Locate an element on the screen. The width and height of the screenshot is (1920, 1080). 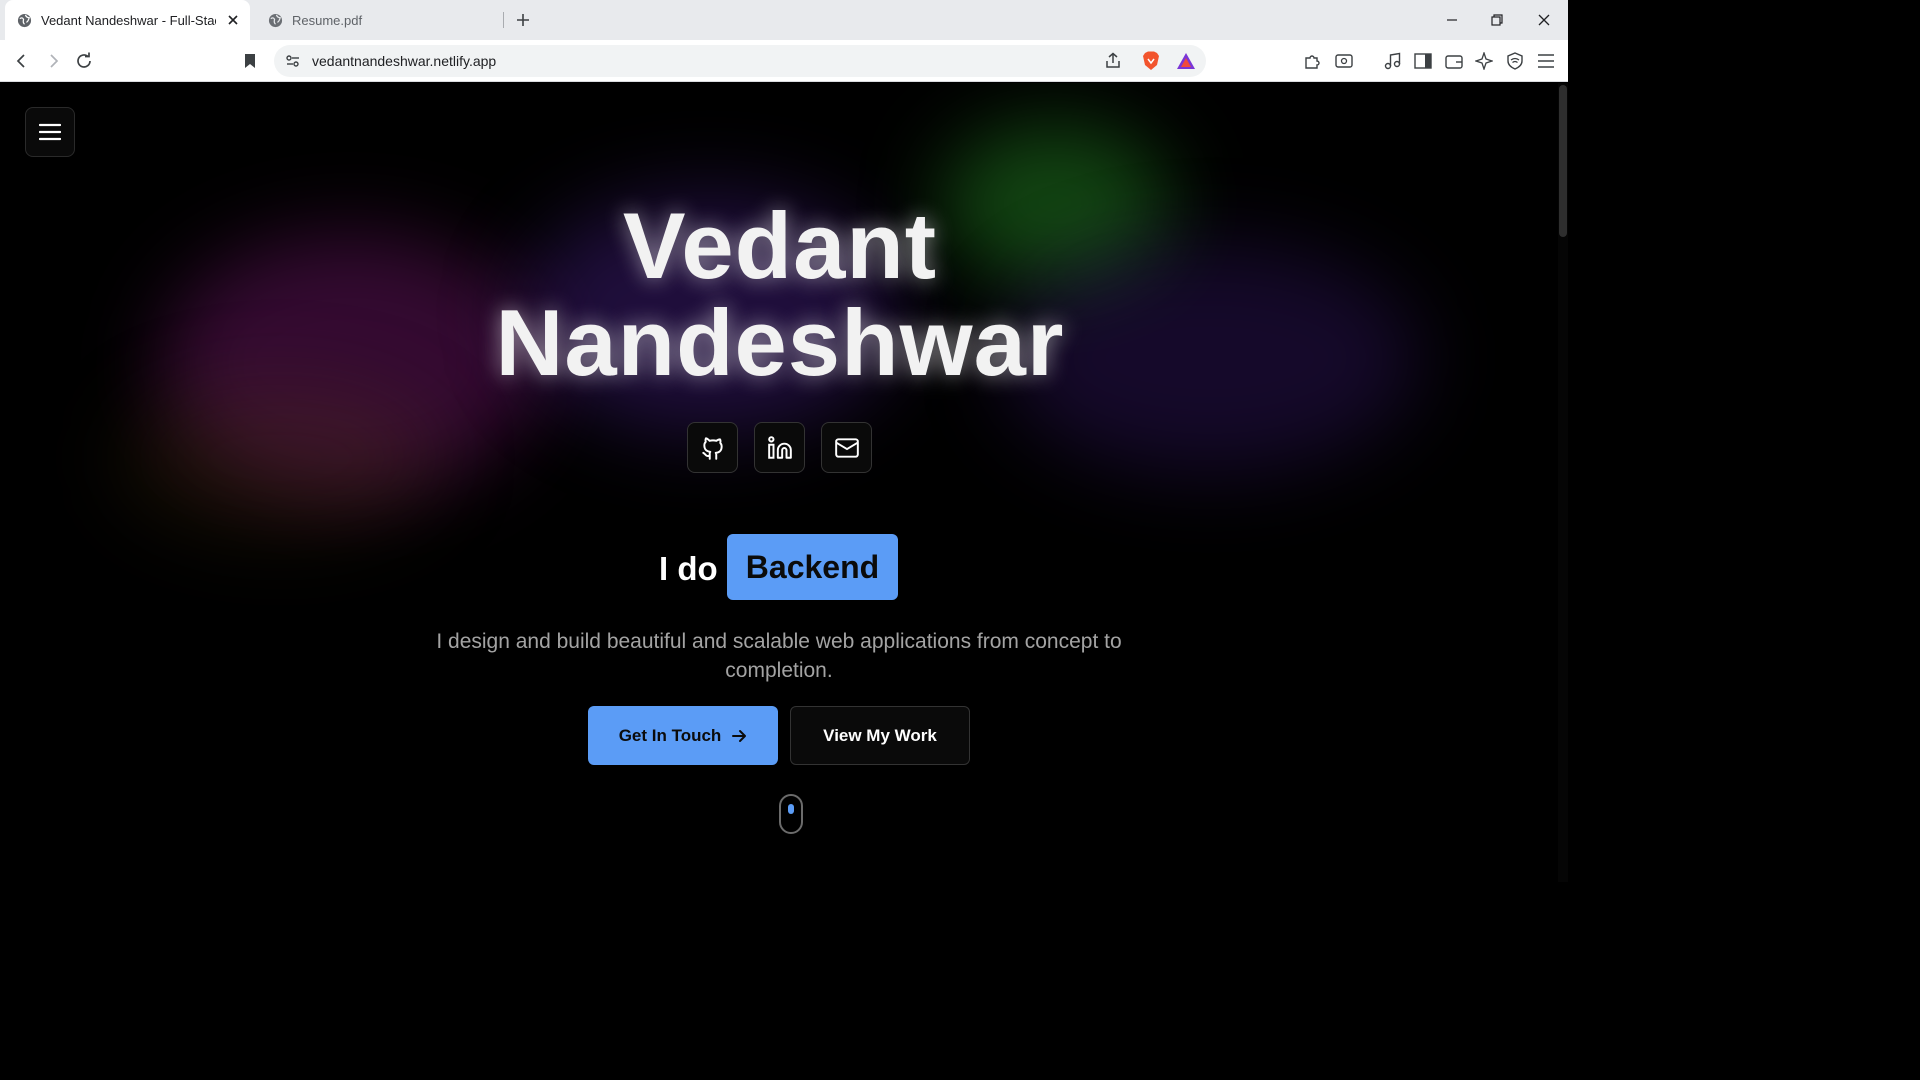
background-glow is located at coordinates (280, 458).